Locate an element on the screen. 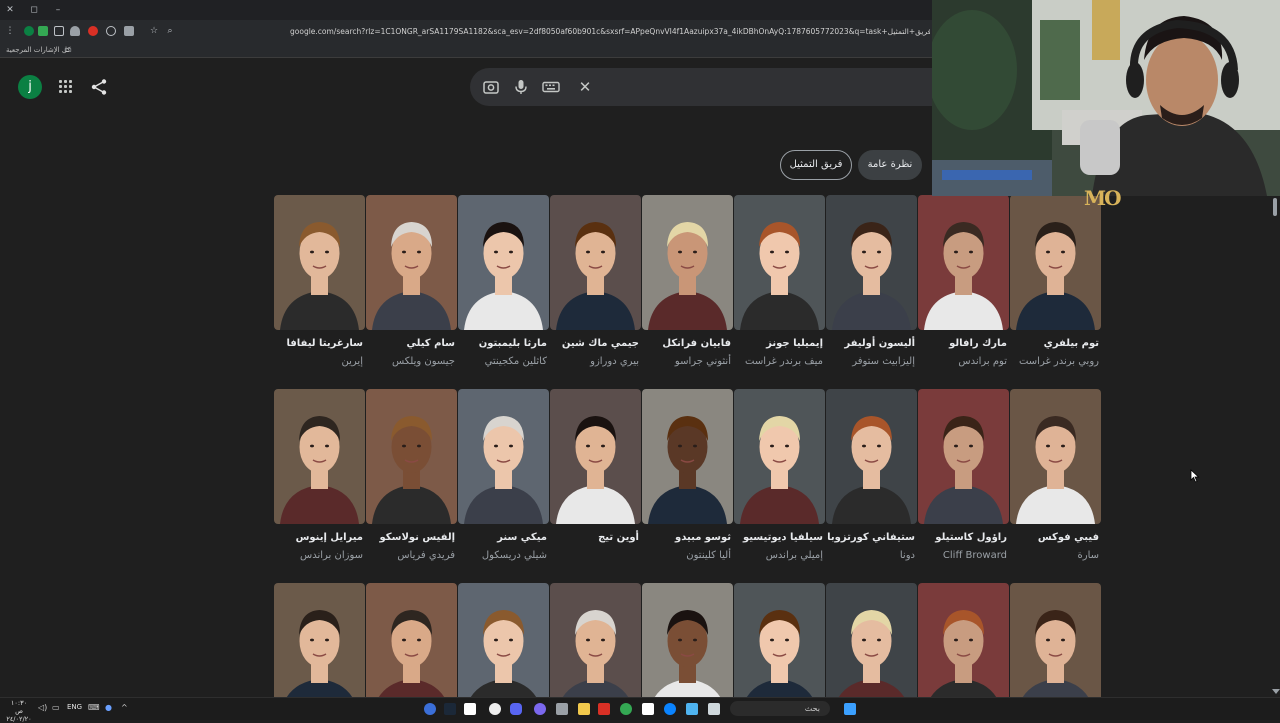  actor-name: أوين تيج is located at coordinates (618, 537).